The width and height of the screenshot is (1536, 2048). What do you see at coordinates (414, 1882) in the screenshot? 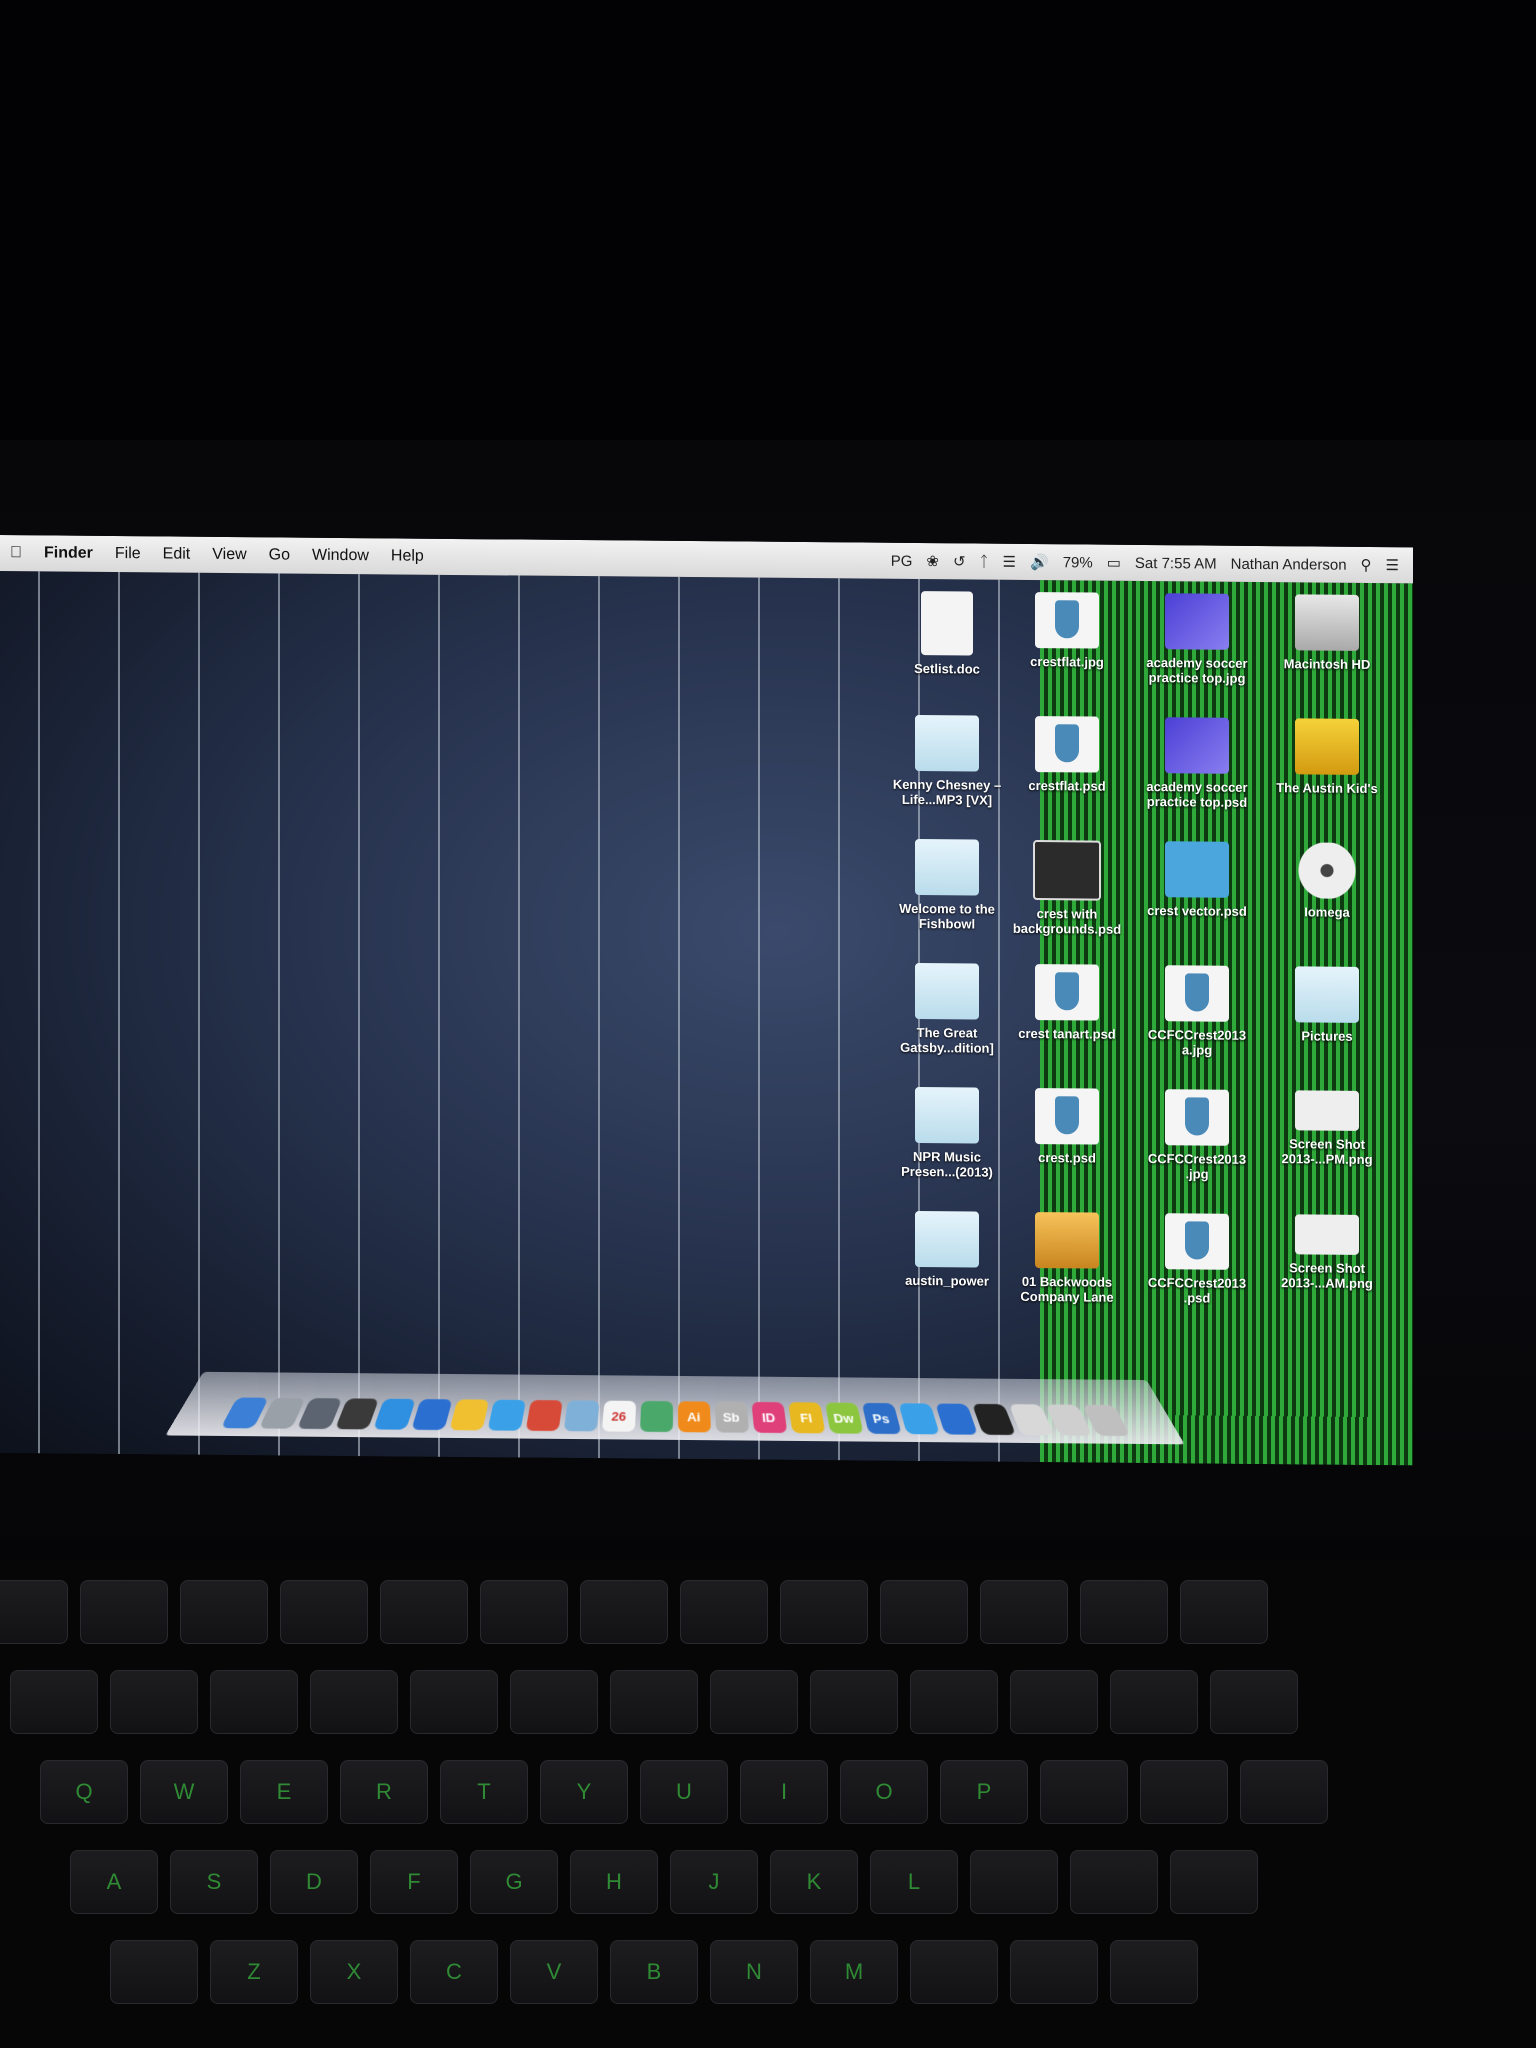
I see `keyboard-key: F` at bounding box center [414, 1882].